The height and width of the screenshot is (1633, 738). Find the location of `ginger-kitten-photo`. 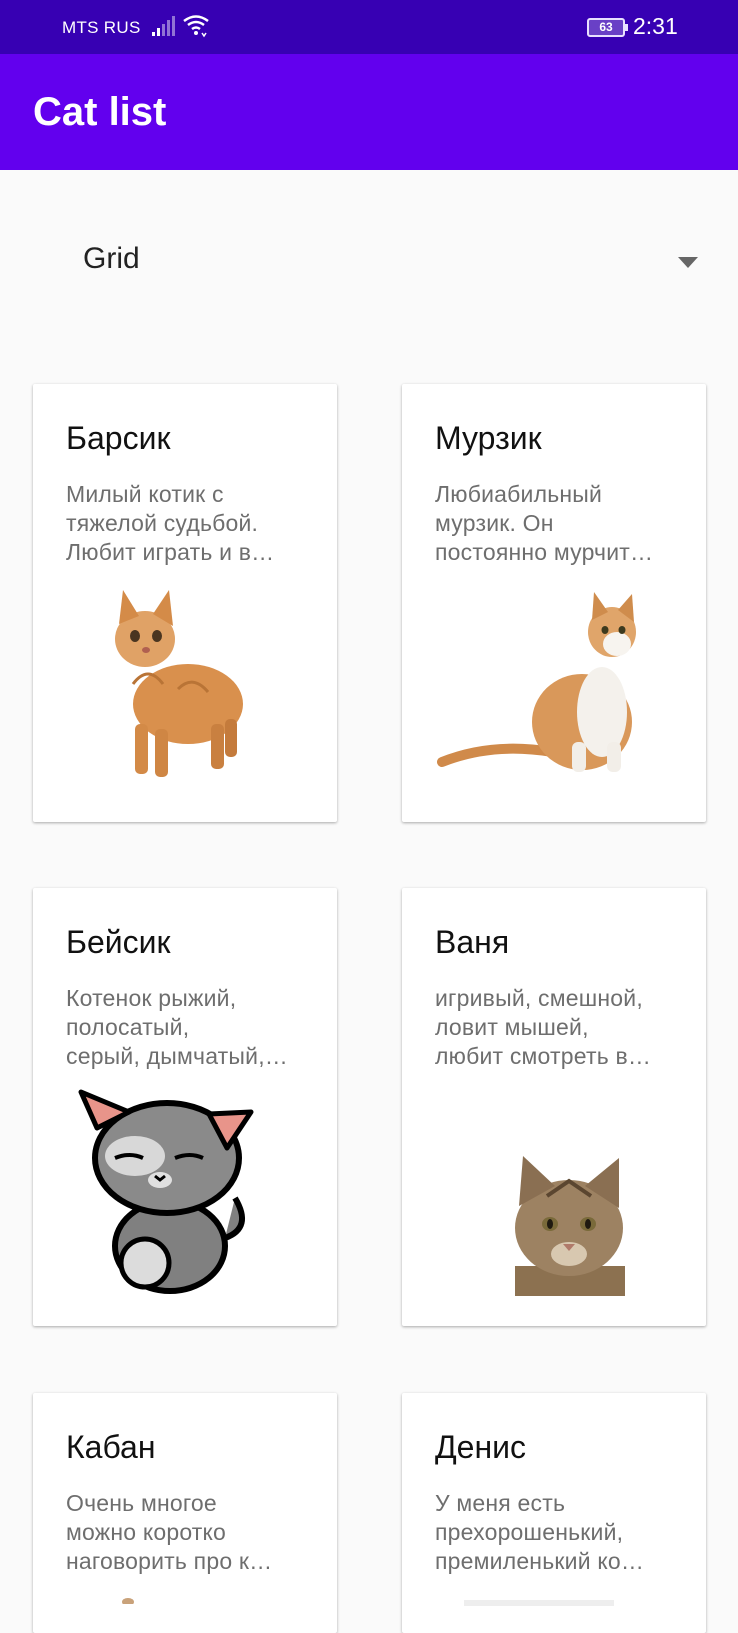

ginger-kitten-photo is located at coordinates (173, 686).